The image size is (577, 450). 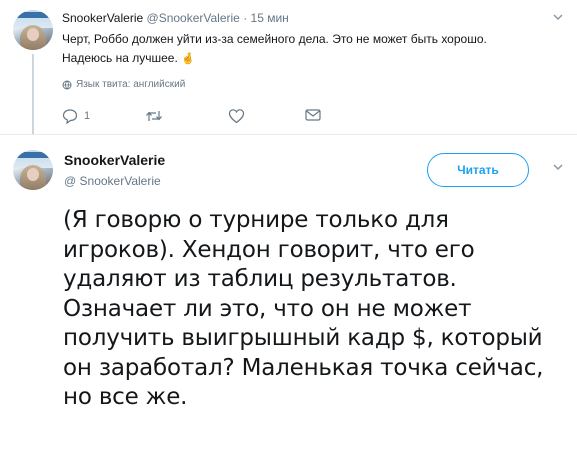 I want to click on tweet-language: Язык твита: английский, so click(x=123, y=84).